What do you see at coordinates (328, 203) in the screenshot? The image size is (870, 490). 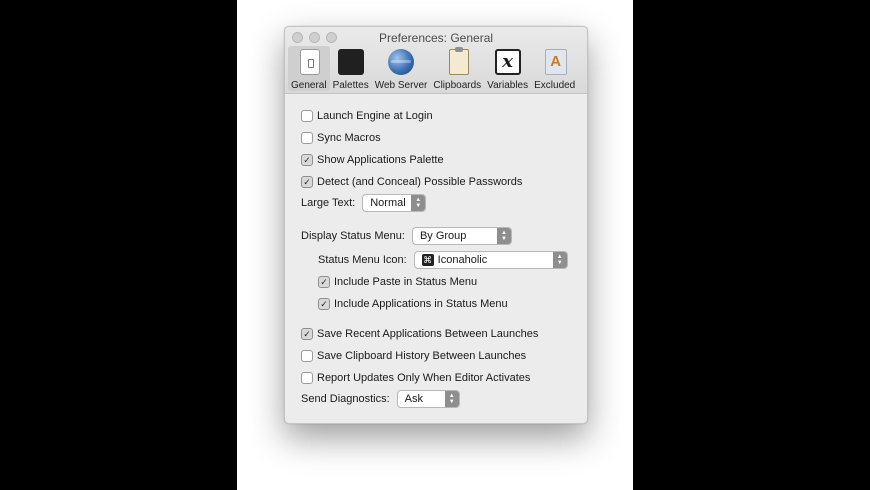 I see `large-text-label: Large Text:` at bounding box center [328, 203].